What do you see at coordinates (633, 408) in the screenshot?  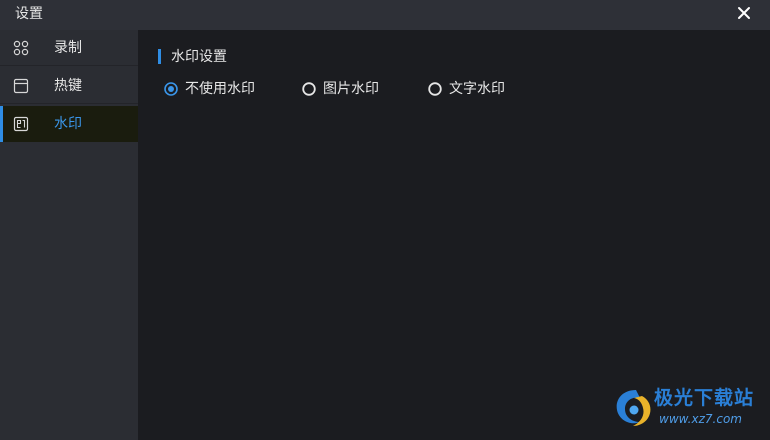 I see `swirl-logo-icon` at bounding box center [633, 408].